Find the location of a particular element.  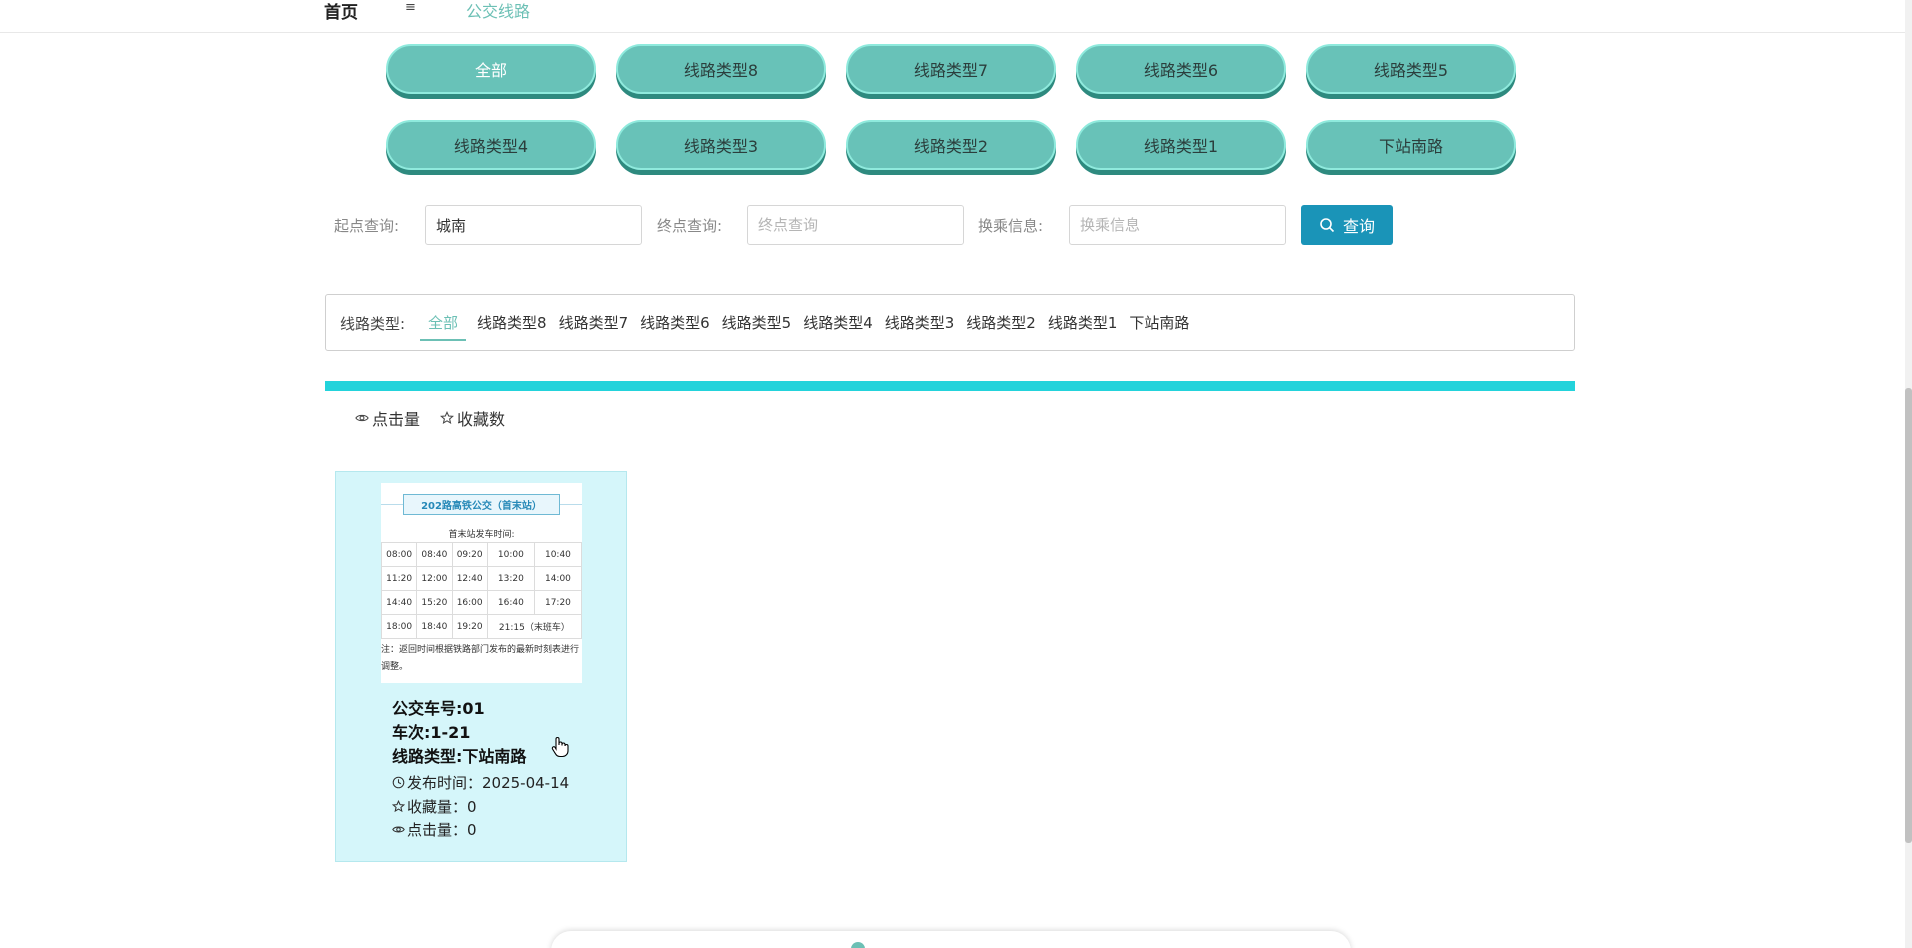

category-button-type6: 线路类型6 is located at coordinates (1181, 69).